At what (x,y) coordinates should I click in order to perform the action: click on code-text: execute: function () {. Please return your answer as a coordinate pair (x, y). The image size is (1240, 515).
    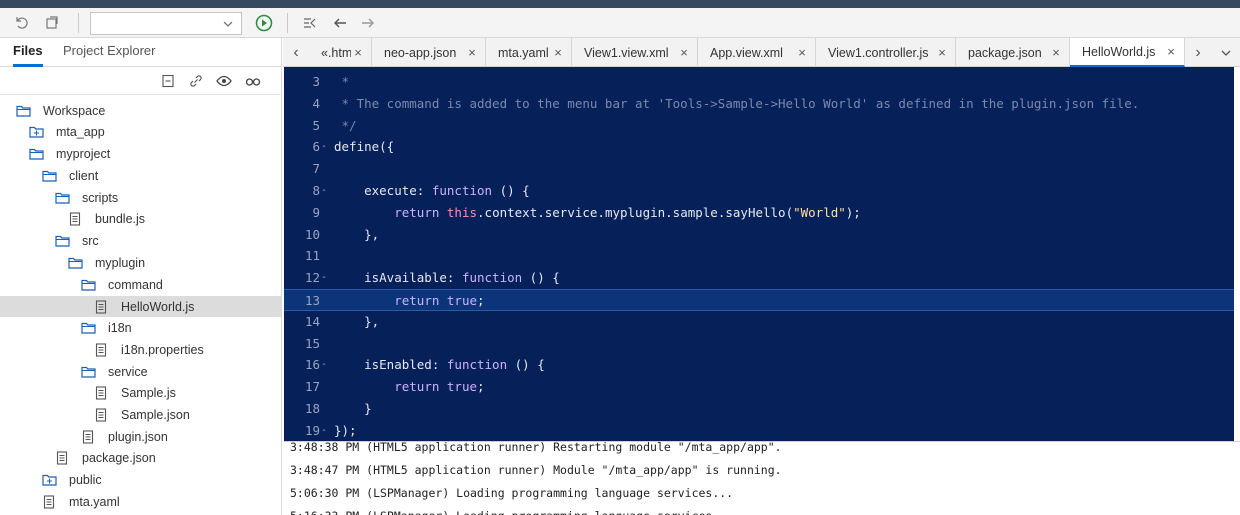
    Looking at the image, I should click on (432, 191).